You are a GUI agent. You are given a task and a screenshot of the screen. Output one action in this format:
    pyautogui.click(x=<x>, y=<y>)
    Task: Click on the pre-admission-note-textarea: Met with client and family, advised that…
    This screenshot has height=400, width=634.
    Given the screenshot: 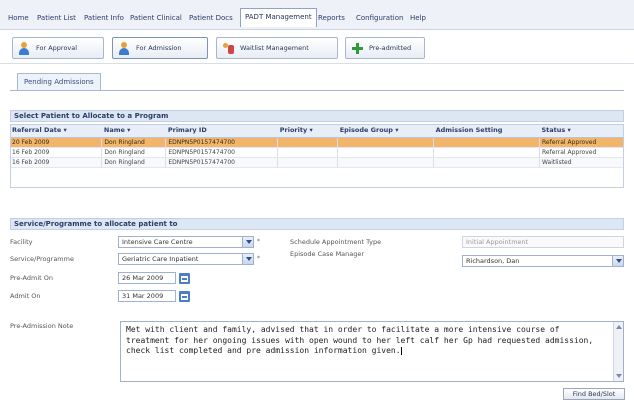 What is the action you would take?
    pyautogui.click(x=372, y=351)
    